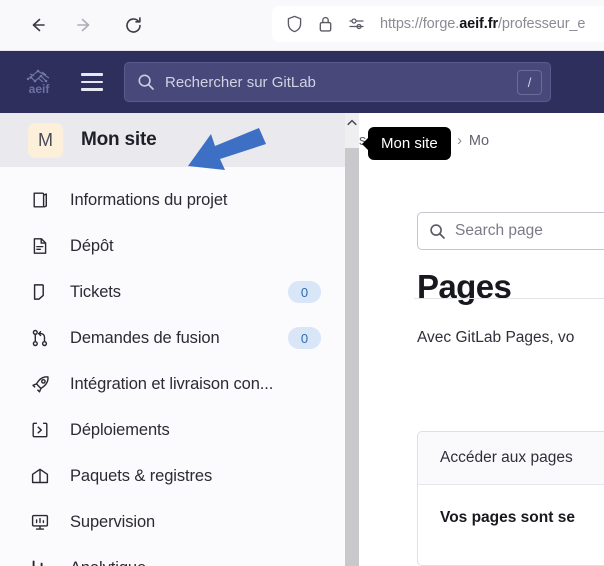 The width and height of the screenshot is (604, 566). Describe the element at coordinates (406, 143) in the screenshot. I see `project-tooltip: Mon site` at that location.